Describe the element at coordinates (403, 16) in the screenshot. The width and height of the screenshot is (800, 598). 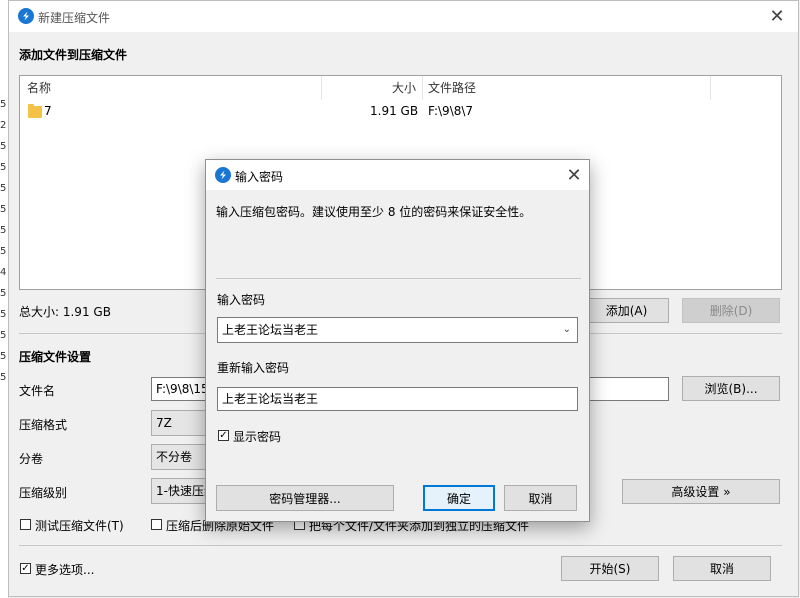
I see `window-titlebar: 新建压缩文件 ✕` at that location.